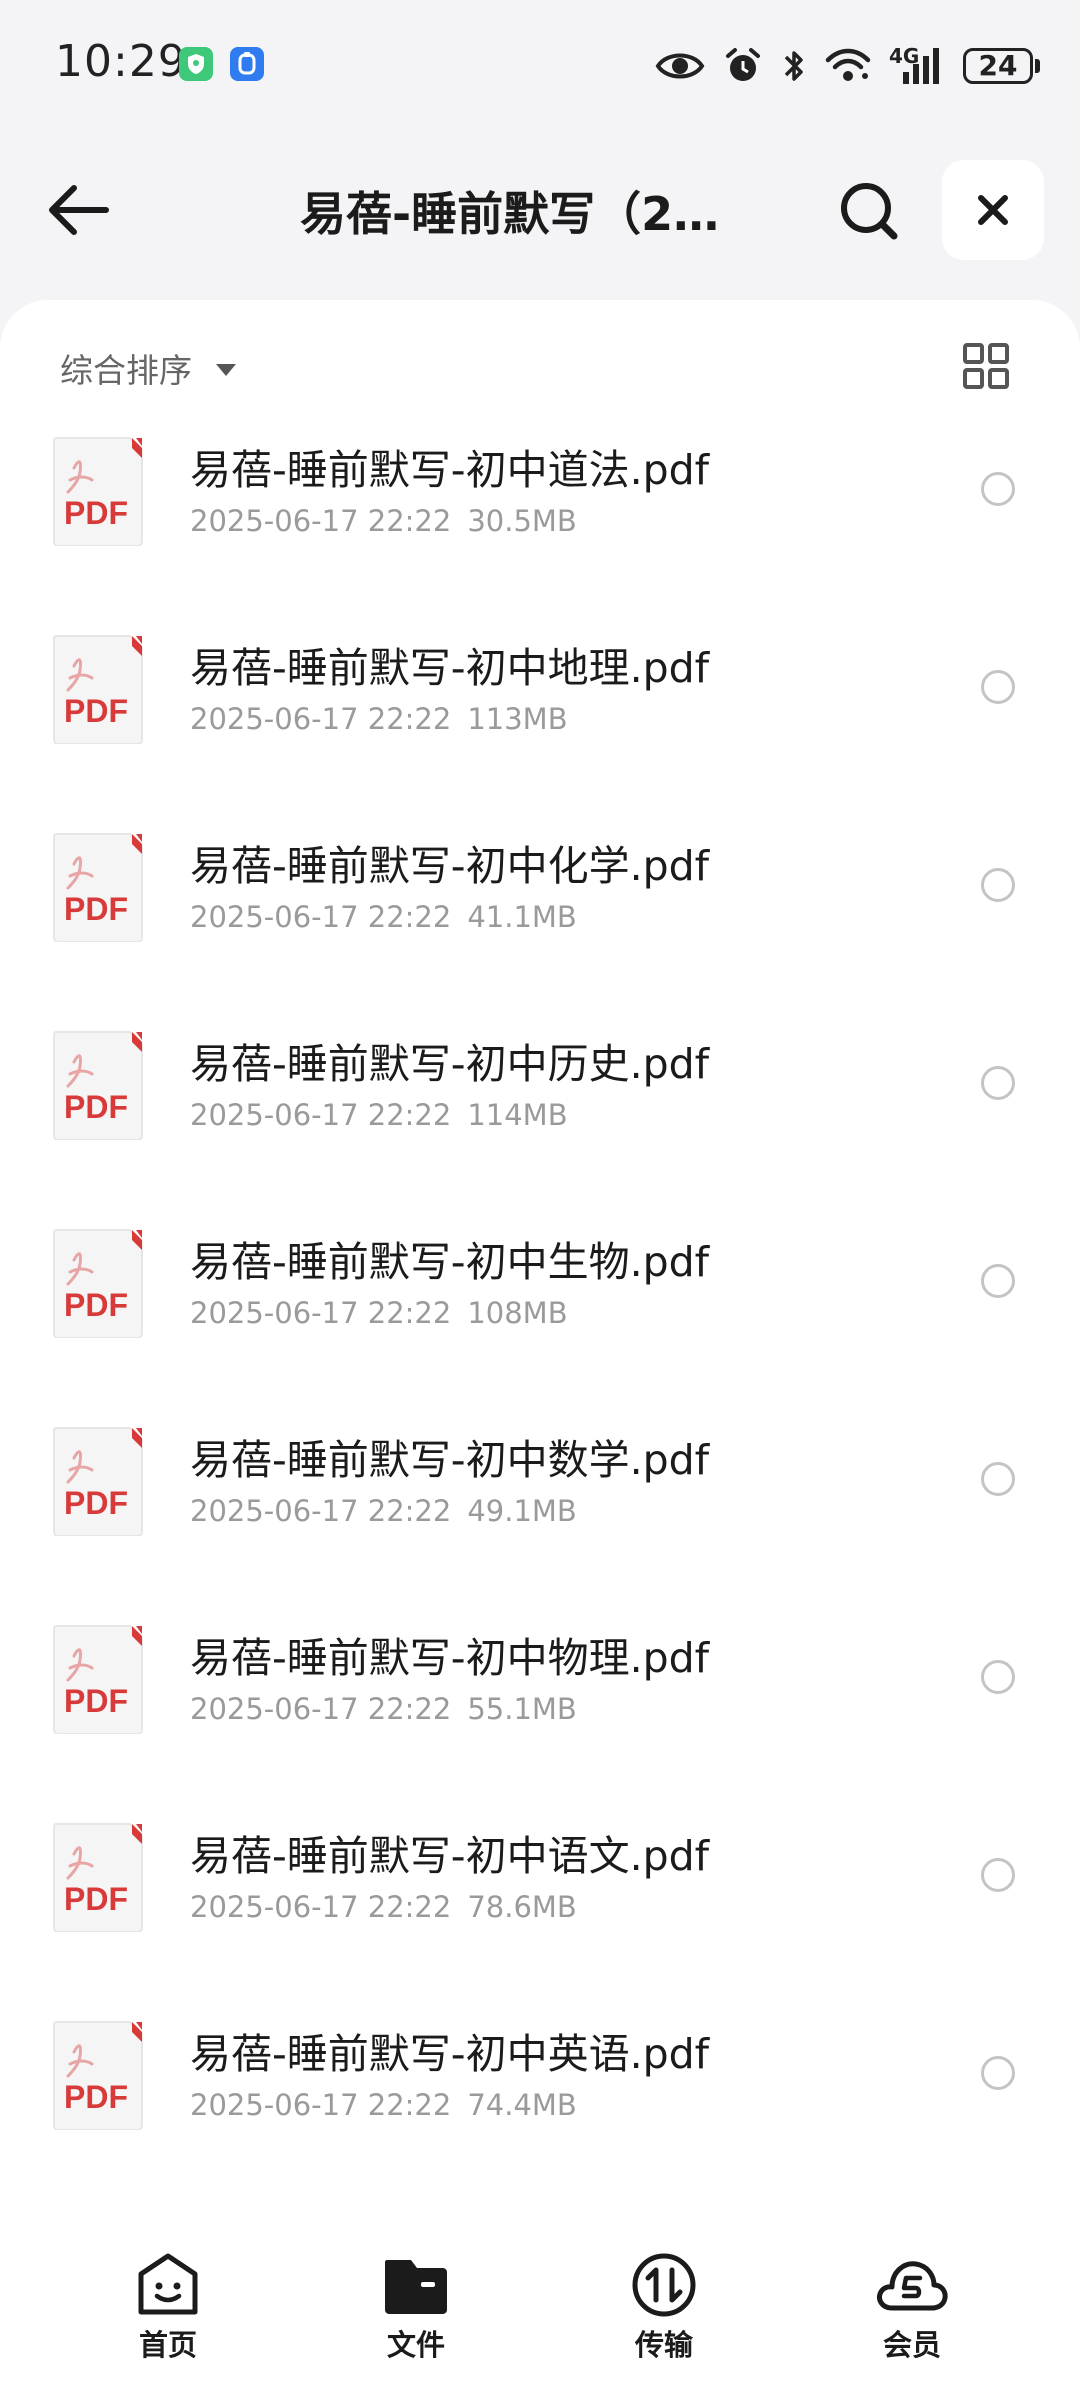  Describe the element at coordinates (450, 1460) in the screenshot. I see `file-name: 易蓓-睡前默写-初中数学.pdf` at that location.